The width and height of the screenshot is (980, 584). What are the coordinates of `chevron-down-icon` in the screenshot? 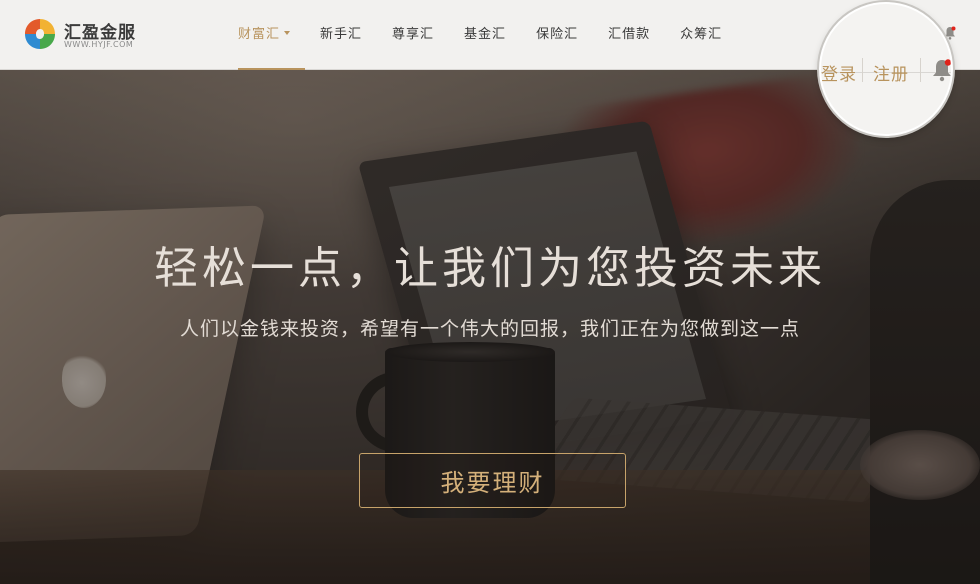 It's located at (287, 33).